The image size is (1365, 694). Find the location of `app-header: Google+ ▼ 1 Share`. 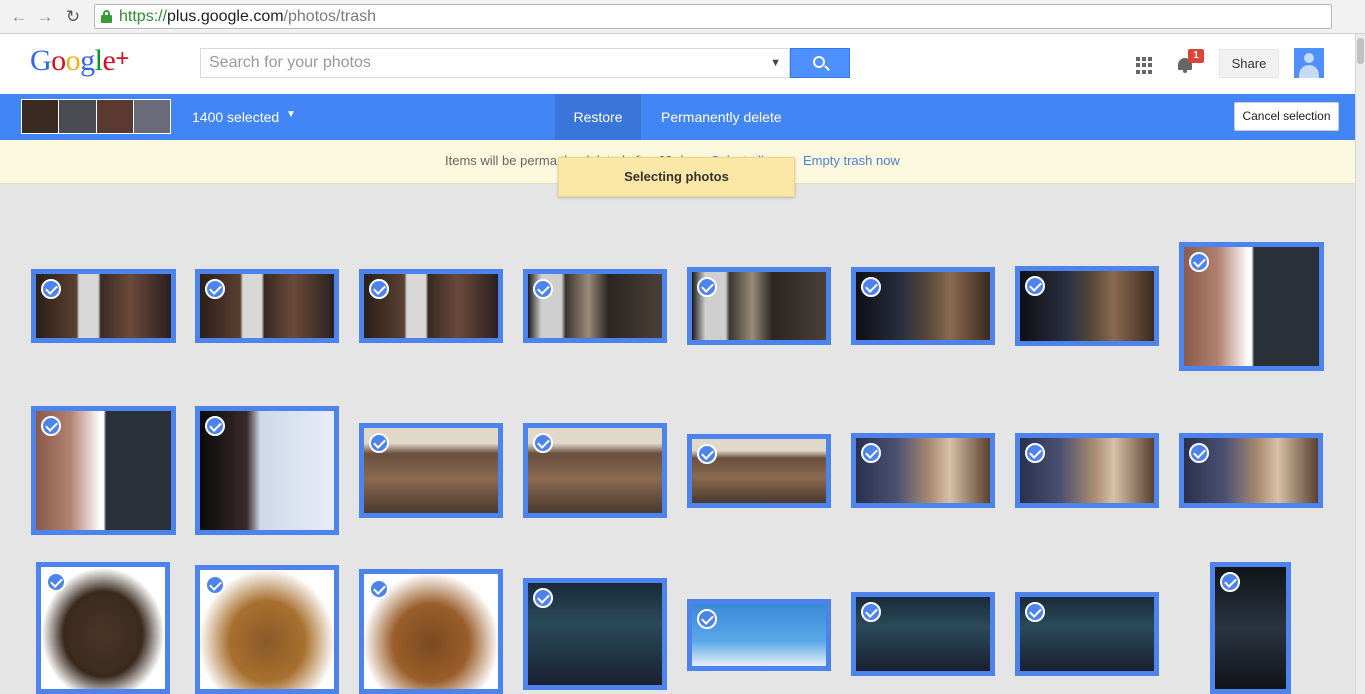

app-header: Google+ ▼ 1 Share is located at coordinates (677, 64).